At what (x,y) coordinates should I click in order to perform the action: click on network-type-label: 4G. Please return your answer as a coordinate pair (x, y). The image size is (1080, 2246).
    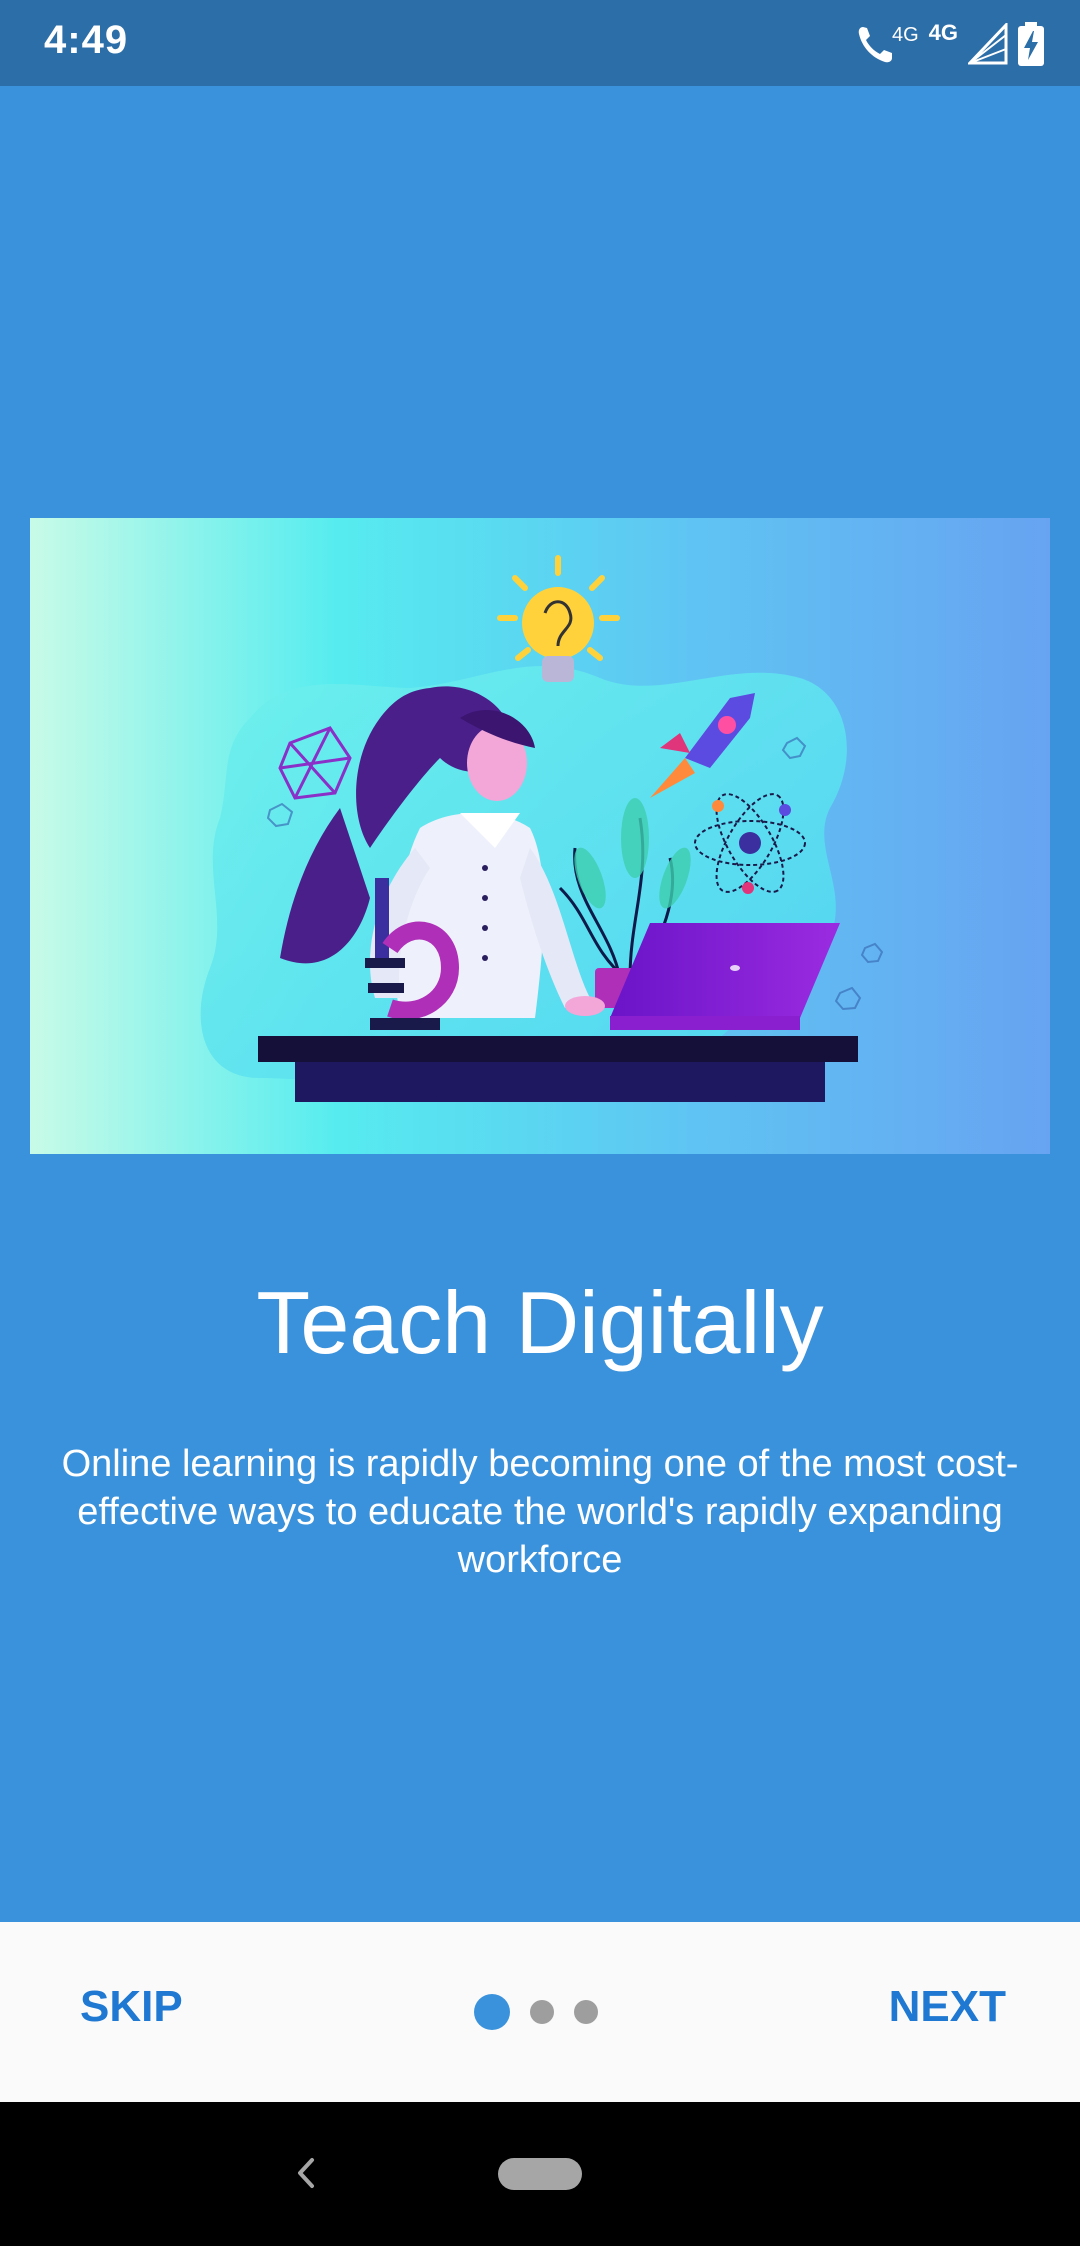
    Looking at the image, I should click on (905, 34).